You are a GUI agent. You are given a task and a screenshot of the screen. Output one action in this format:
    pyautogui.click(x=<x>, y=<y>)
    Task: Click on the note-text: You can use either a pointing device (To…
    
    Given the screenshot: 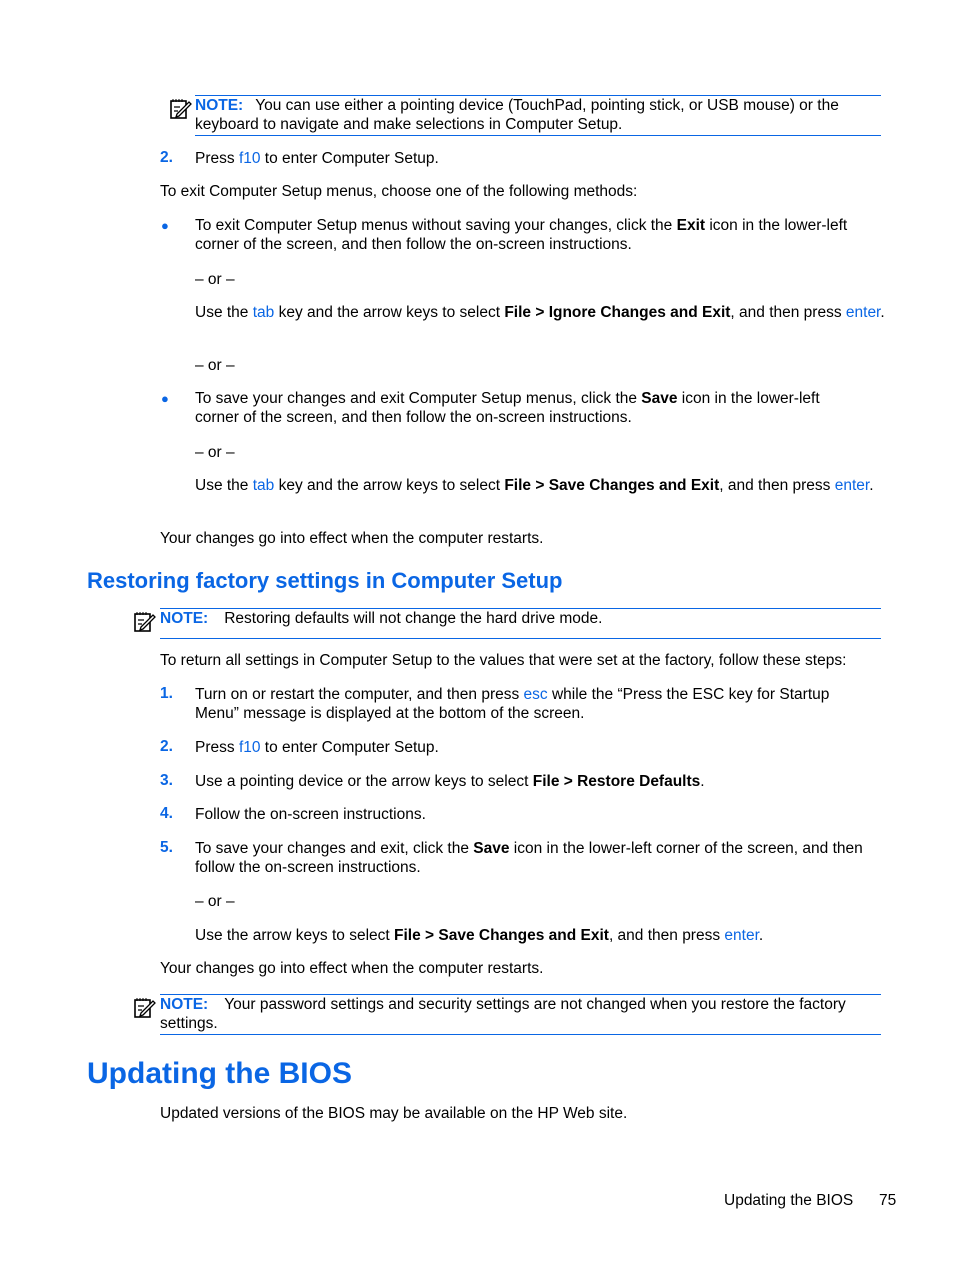 What is the action you would take?
    pyautogui.click(x=517, y=115)
    